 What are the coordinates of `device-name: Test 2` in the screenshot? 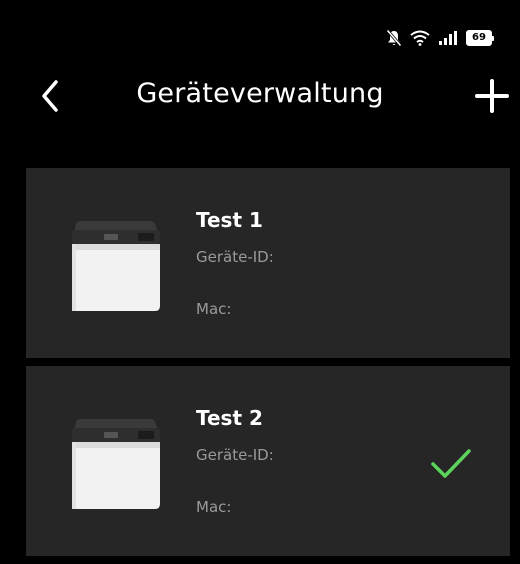 It's located at (229, 418).